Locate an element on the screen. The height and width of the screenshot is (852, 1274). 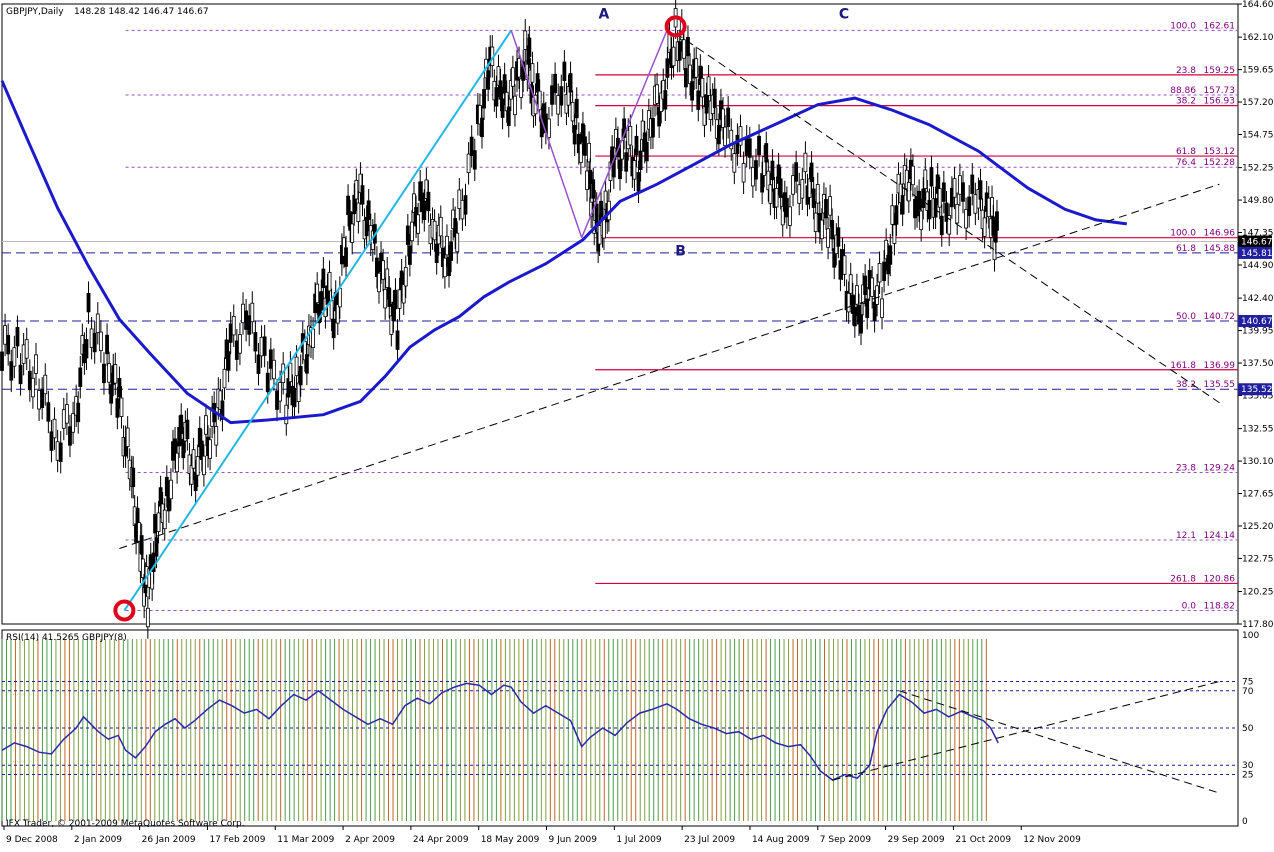
fib-value-label-3: 129.24 is located at coordinates (1220, 468).